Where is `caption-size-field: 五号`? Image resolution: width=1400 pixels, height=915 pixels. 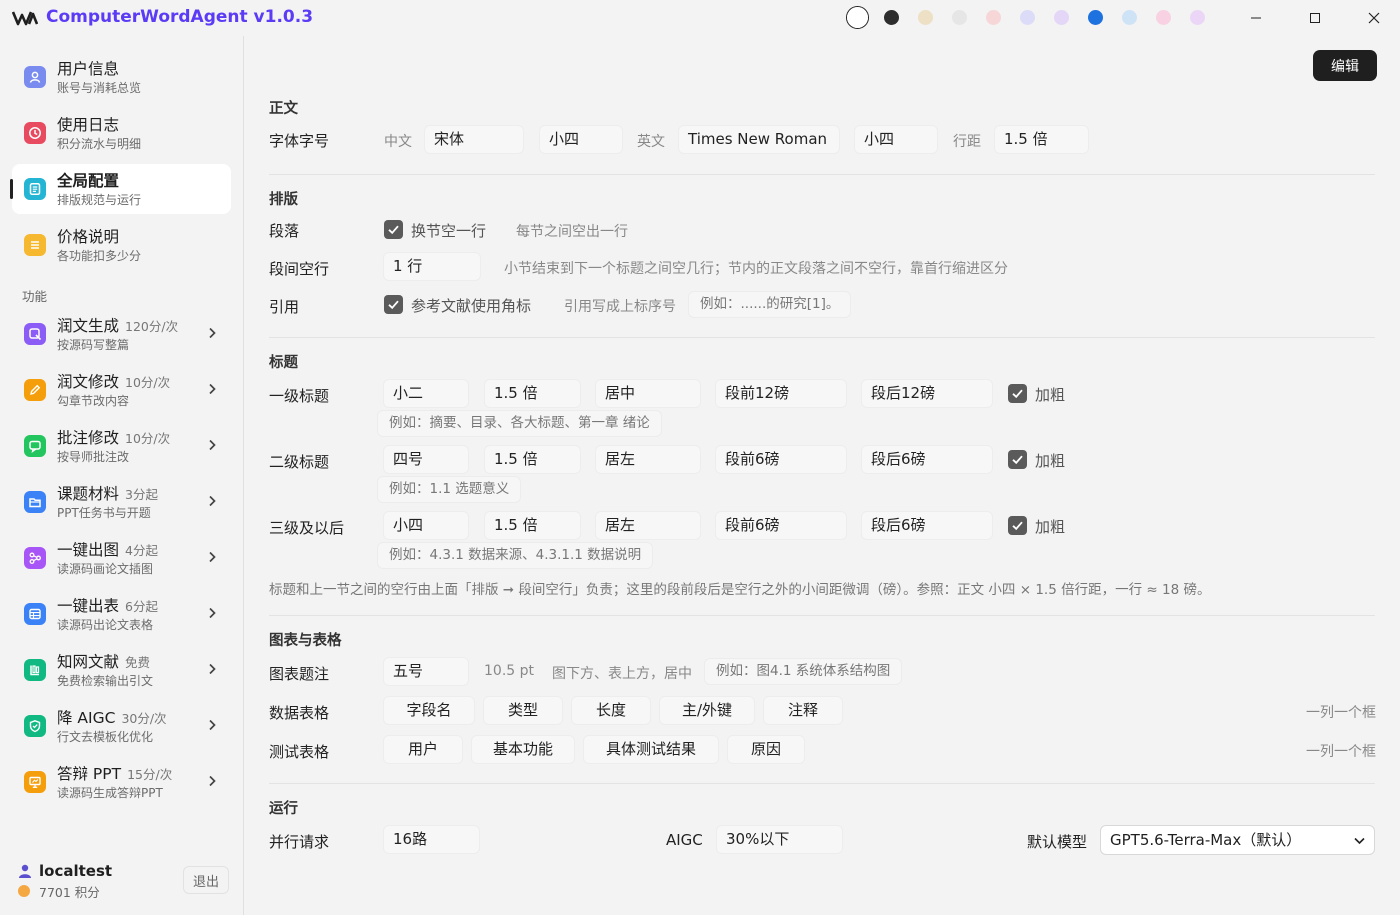
caption-size-field: 五号 is located at coordinates (426, 671).